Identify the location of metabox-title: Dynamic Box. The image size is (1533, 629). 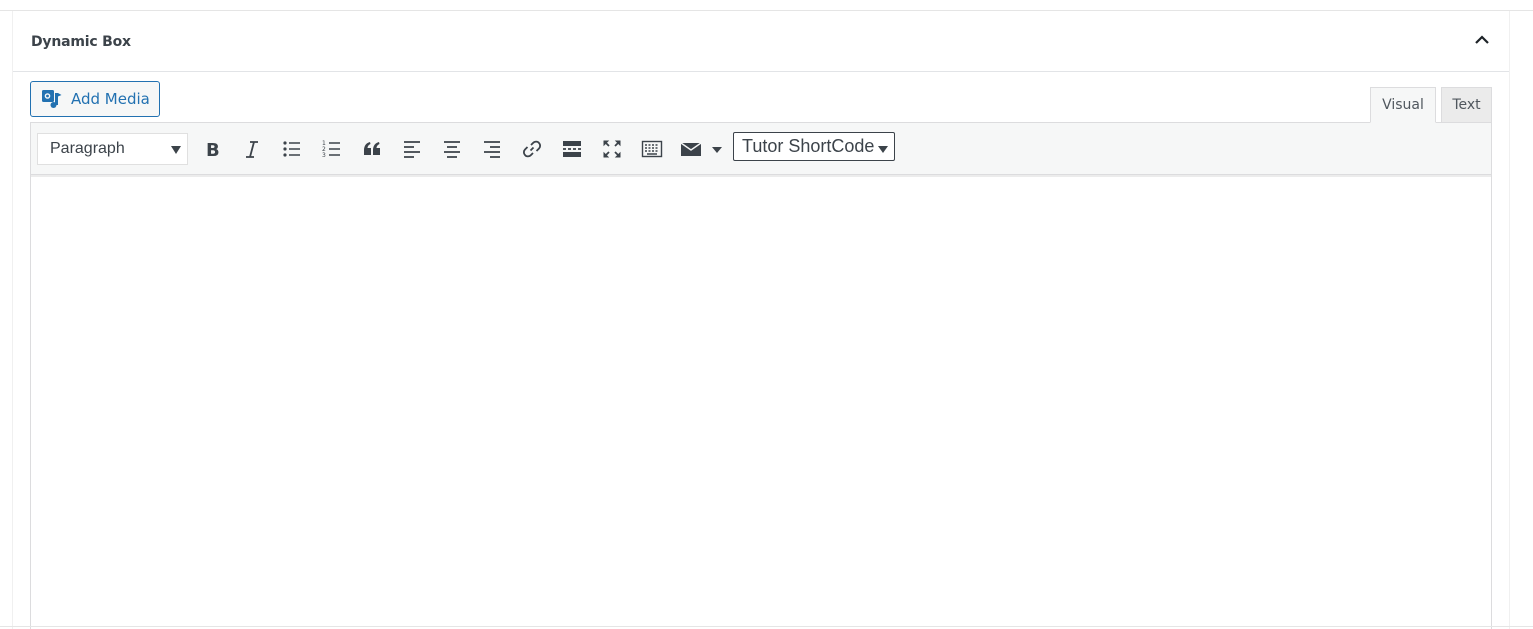
(81, 42).